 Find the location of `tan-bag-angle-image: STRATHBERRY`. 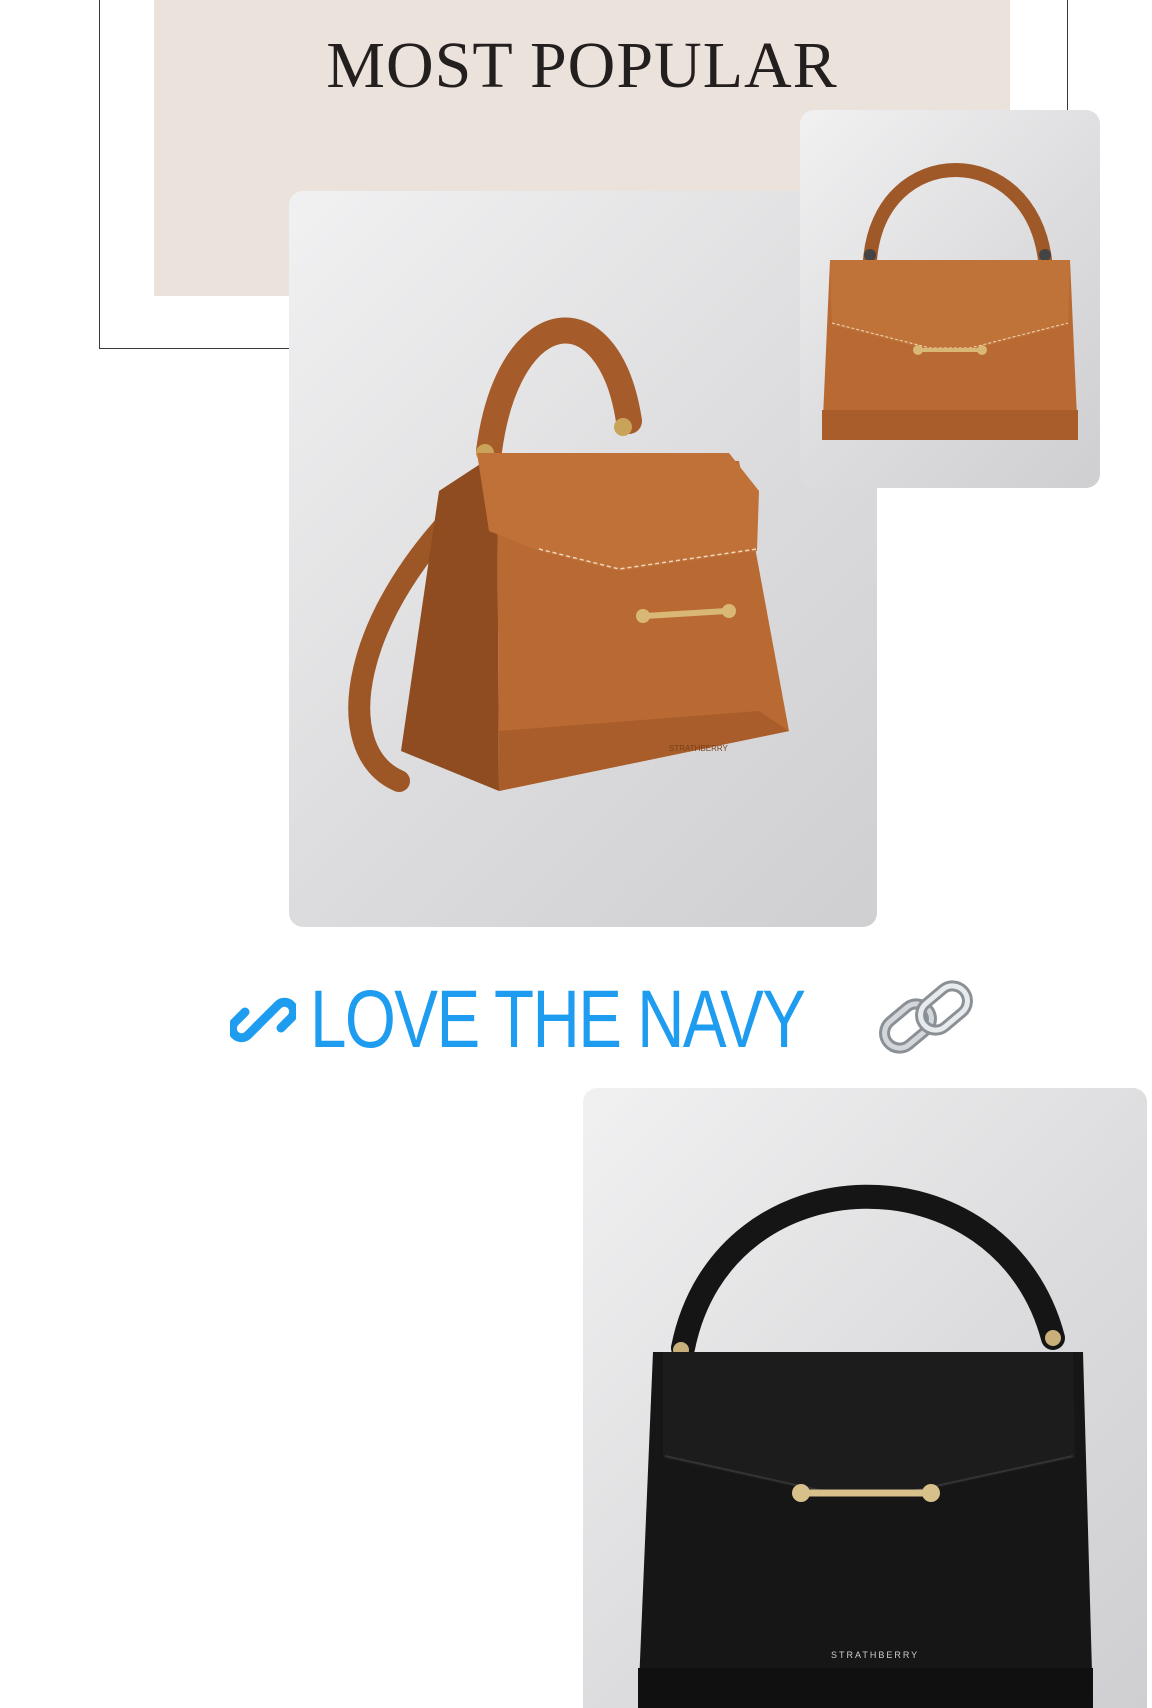

tan-bag-angle-image: STRATHBERRY is located at coordinates (568, 554).